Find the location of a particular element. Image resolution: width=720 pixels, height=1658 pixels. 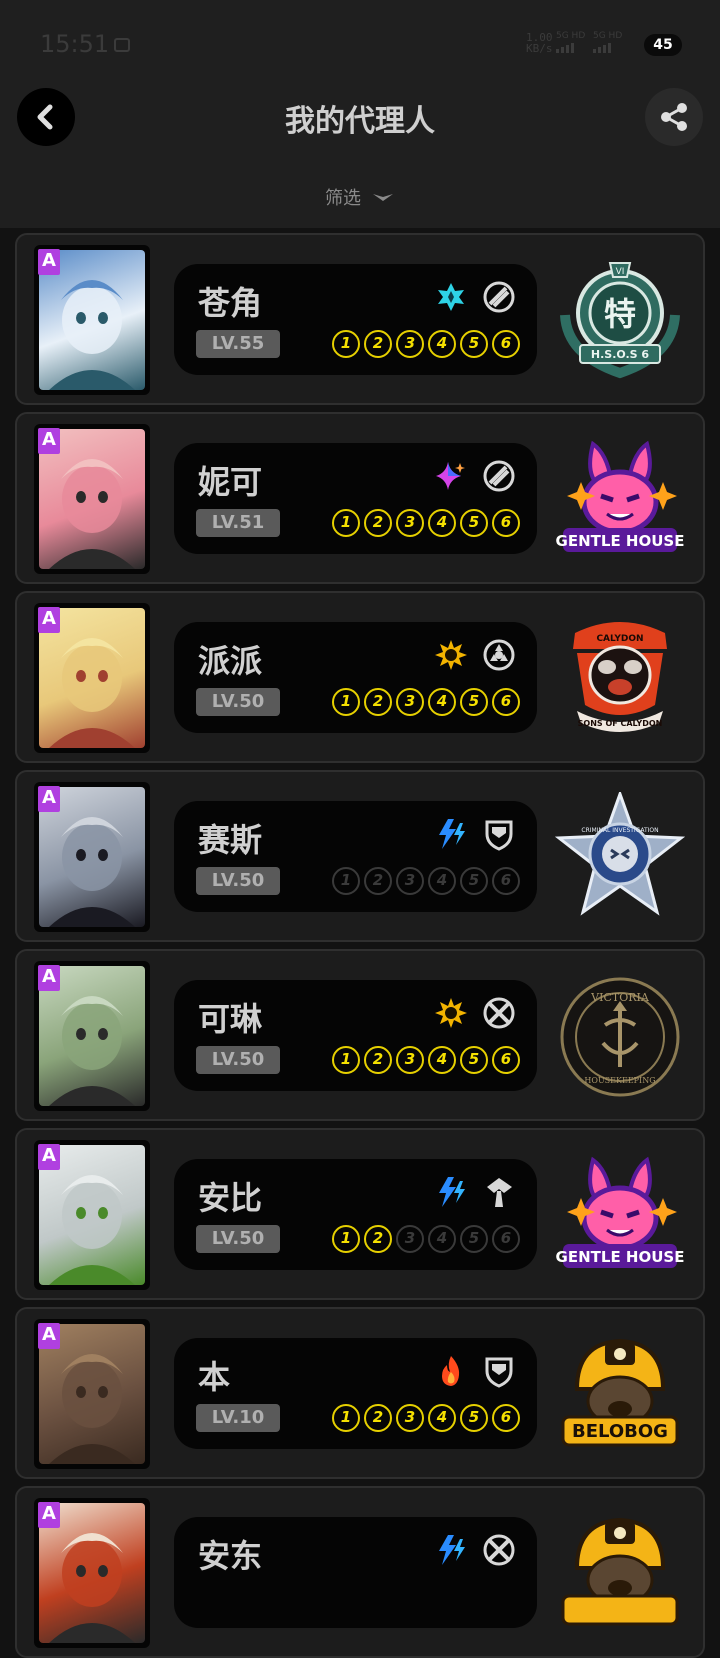

sons-of-calydon-boar-icon: CALYDON SONS OF CALYDON is located at coordinates (620, 679).